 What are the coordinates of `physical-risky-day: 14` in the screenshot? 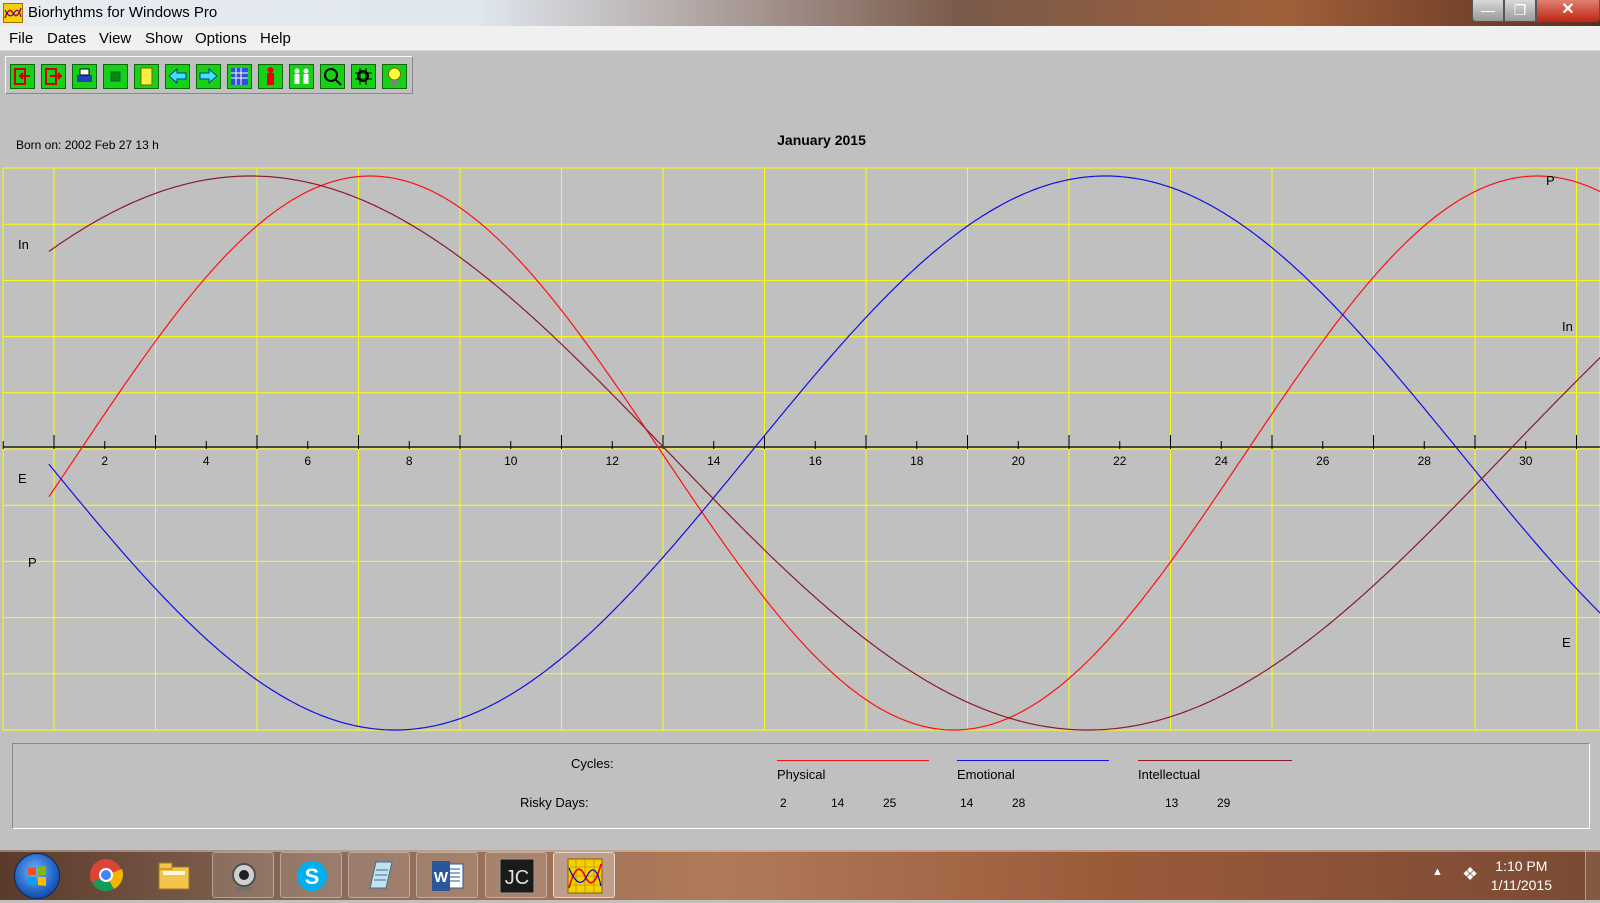 It's located at (838, 803).